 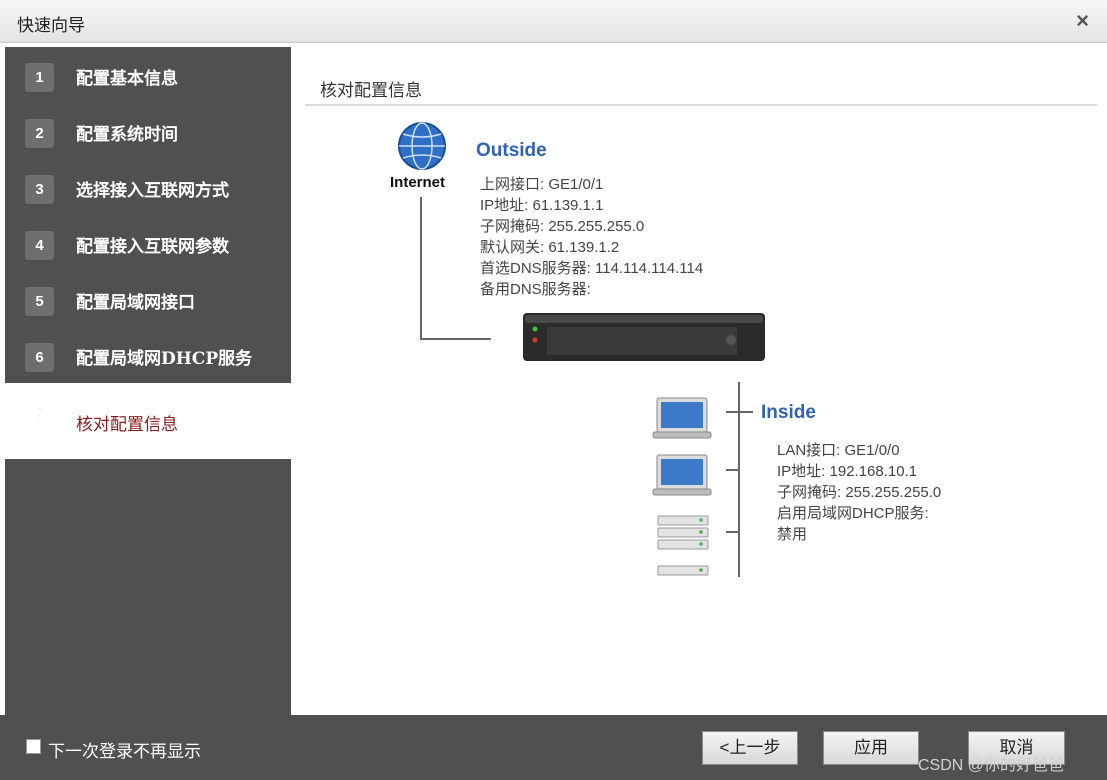 I want to click on step-label: 核对配置信息, so click(x=127, y=425).